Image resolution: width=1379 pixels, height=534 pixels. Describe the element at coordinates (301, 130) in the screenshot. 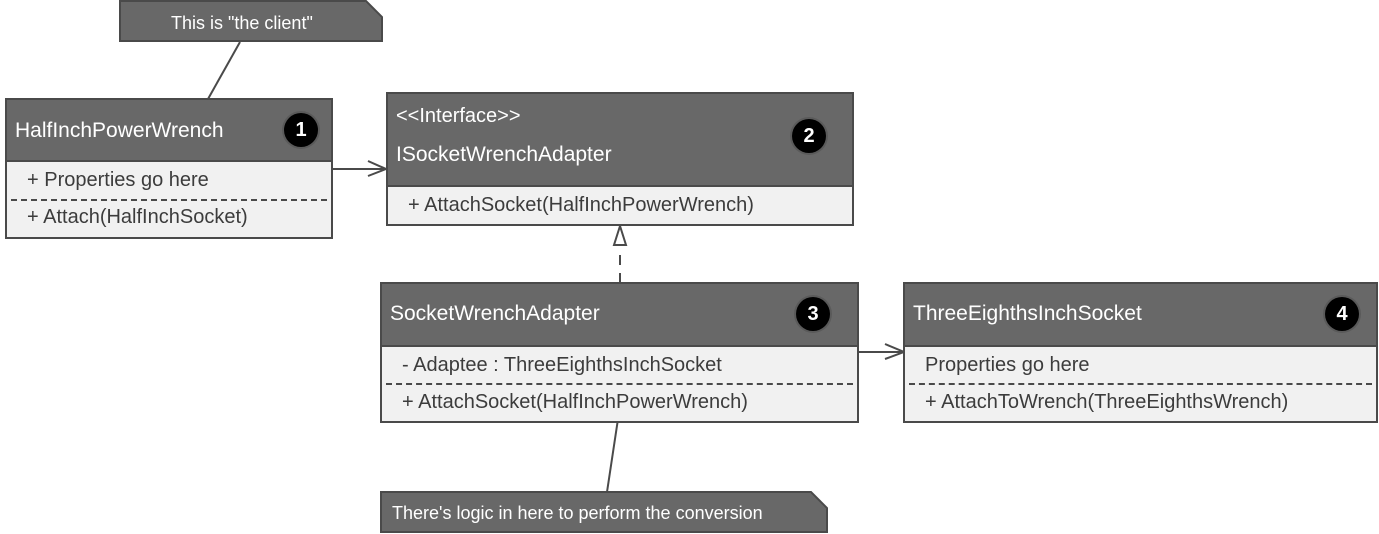

I see `number-badge-icon: 1` at that location.